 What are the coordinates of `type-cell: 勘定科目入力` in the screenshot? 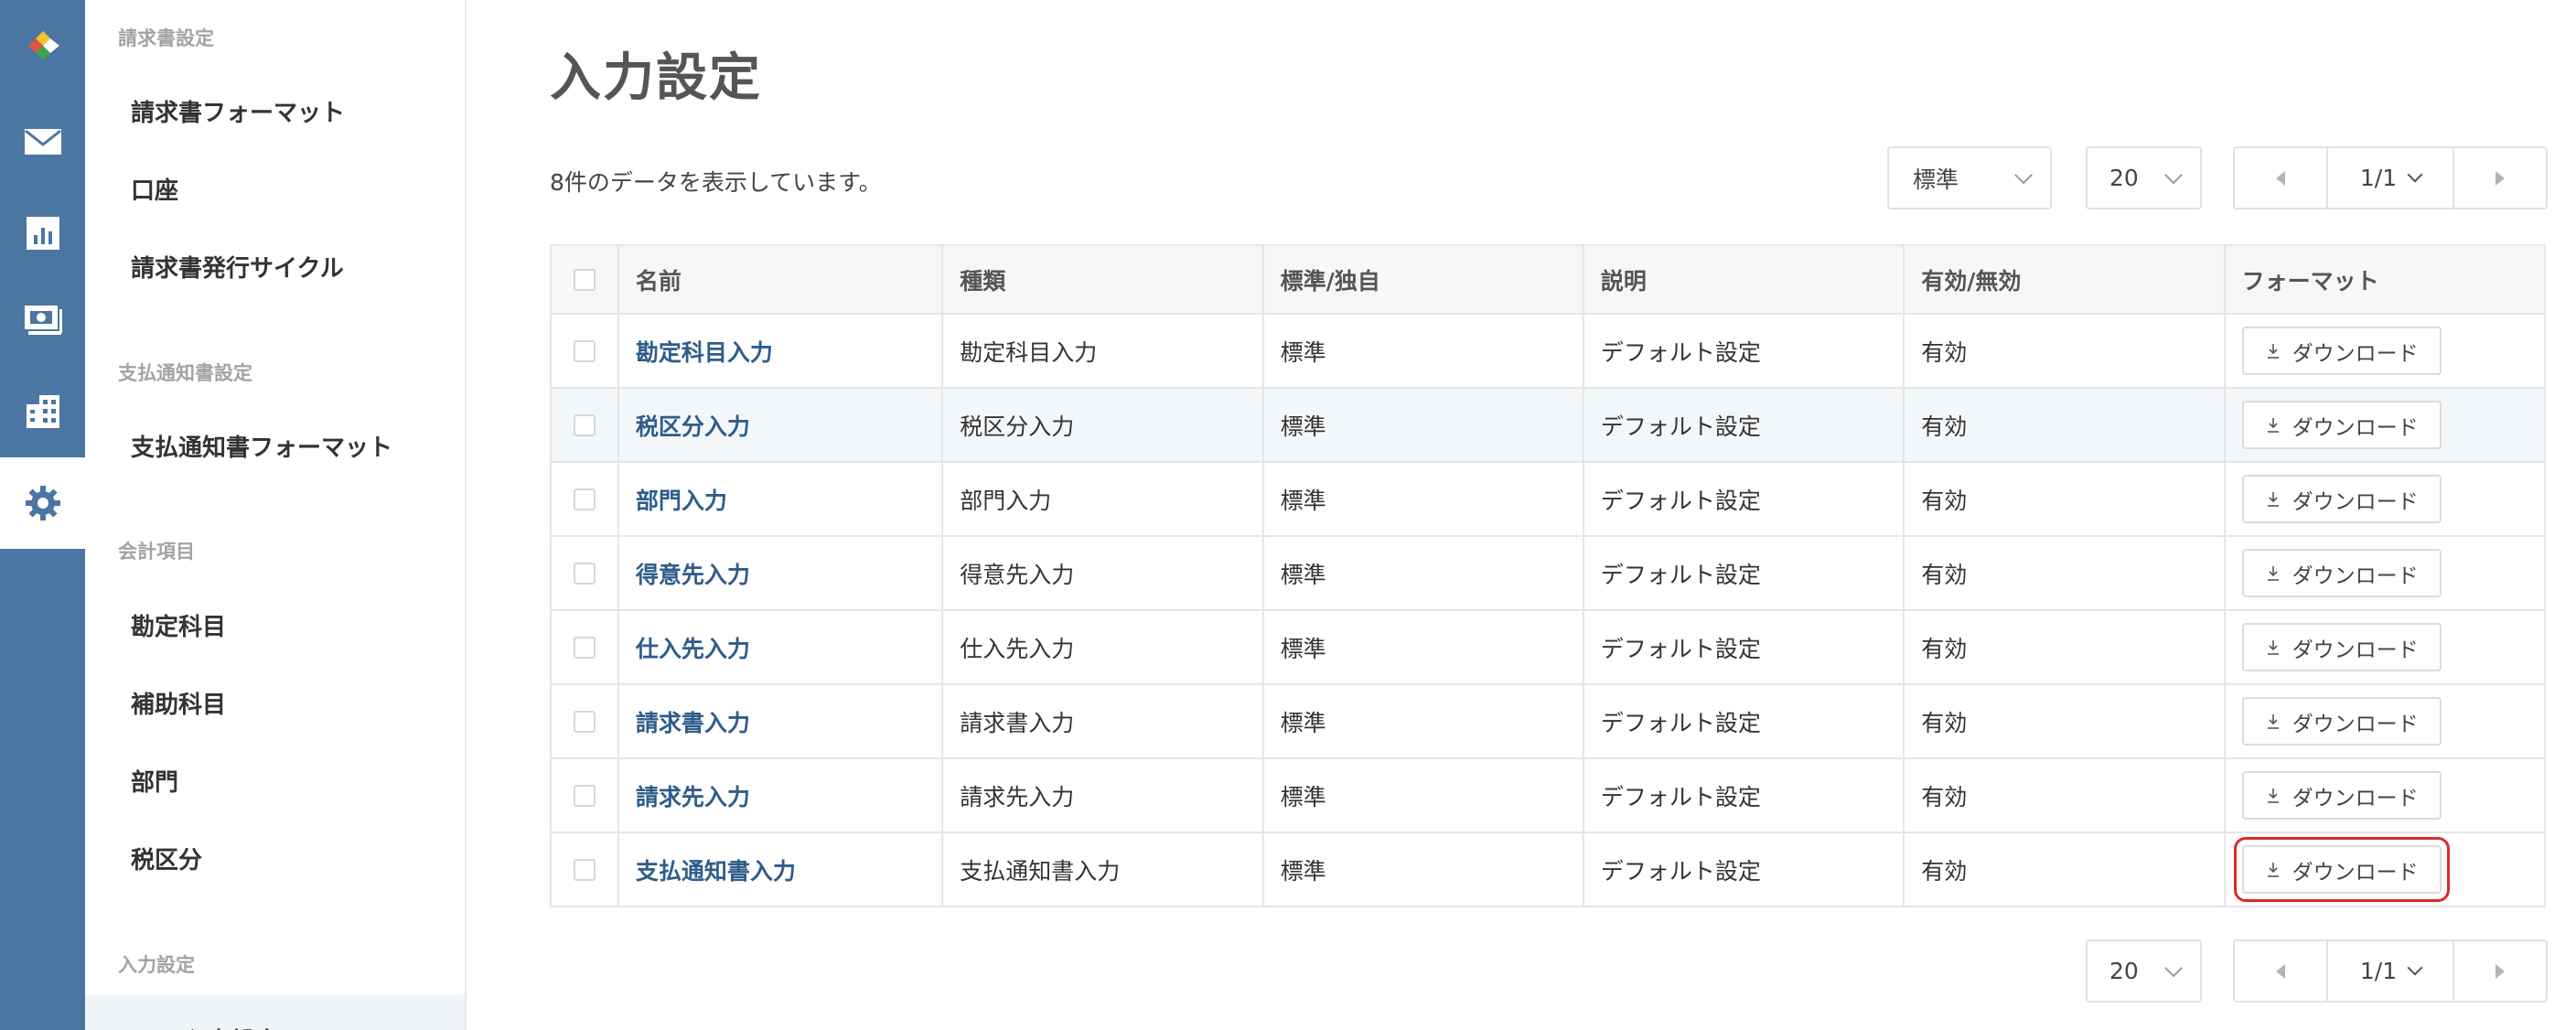 It's located at (1101, 351).